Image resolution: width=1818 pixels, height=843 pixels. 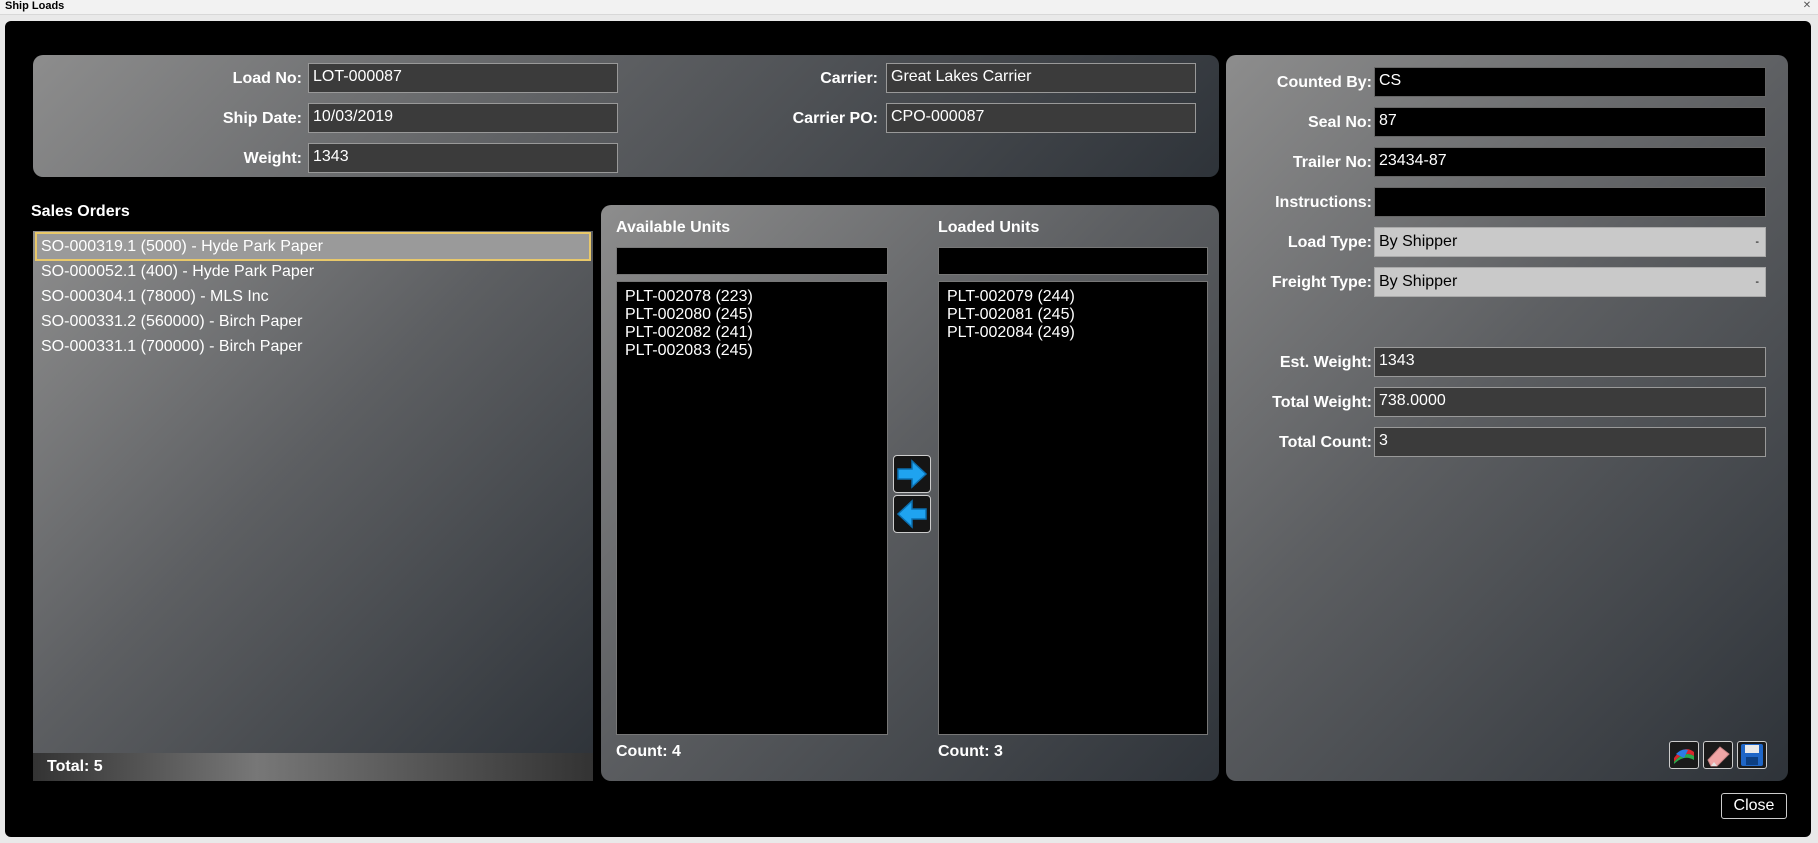 I want to click on freight-type-label: Freight Type:, so click(x=1321, y=282).